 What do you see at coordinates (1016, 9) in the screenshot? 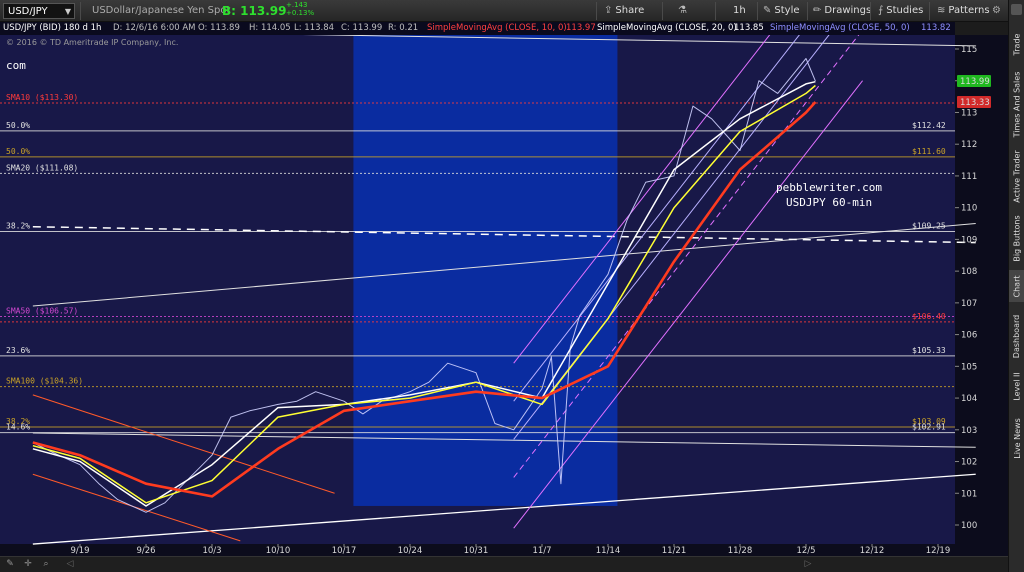
I see `panel-collapse-icon` at bounding box center [1016, 9].